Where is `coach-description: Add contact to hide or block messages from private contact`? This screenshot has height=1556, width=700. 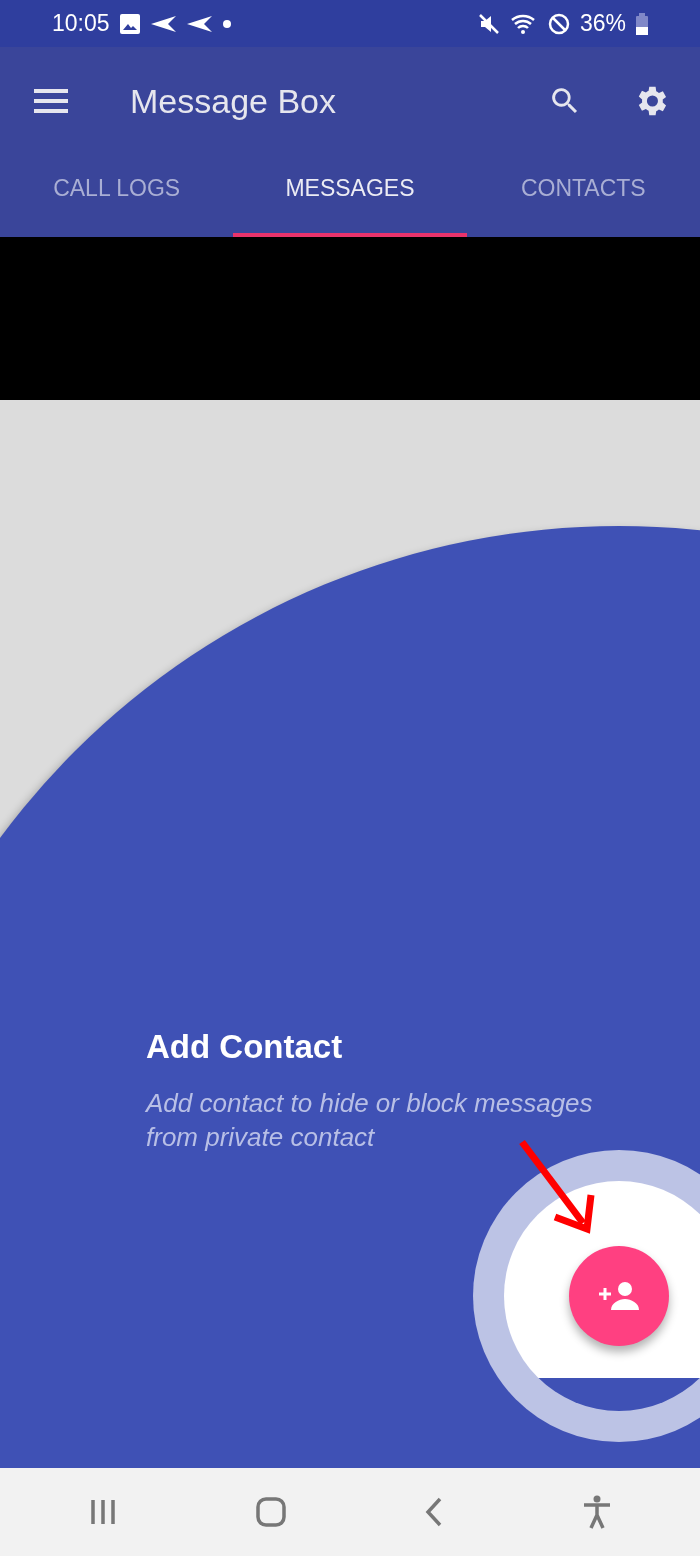 coach-description: Add contact to hide or block messages from private contact is located at coordinates (370, 1120).